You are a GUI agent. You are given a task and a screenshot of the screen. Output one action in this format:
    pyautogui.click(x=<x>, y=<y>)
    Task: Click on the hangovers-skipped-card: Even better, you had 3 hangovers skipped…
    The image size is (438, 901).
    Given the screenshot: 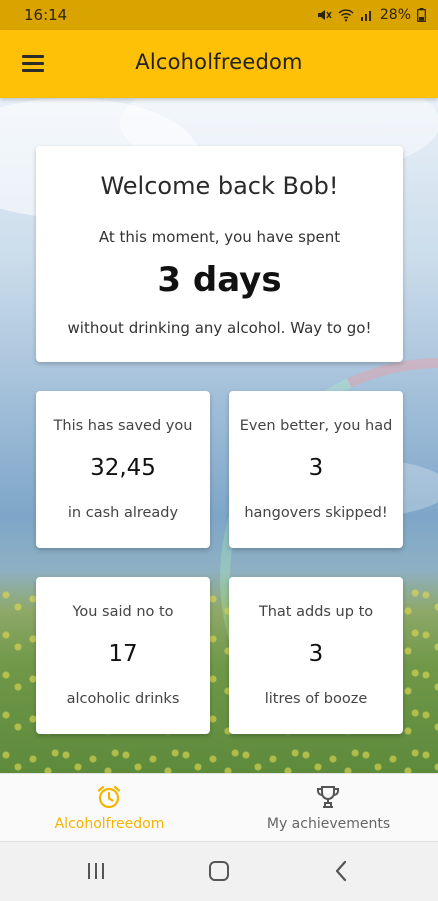 What is the action you would take?
    pyautogui.click(x=316, y=469)
    